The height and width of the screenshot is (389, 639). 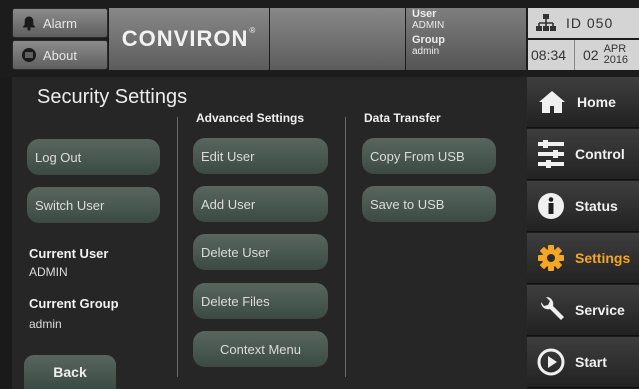 I want to click on nav-settings: Settings, so click(x=583, y=258).